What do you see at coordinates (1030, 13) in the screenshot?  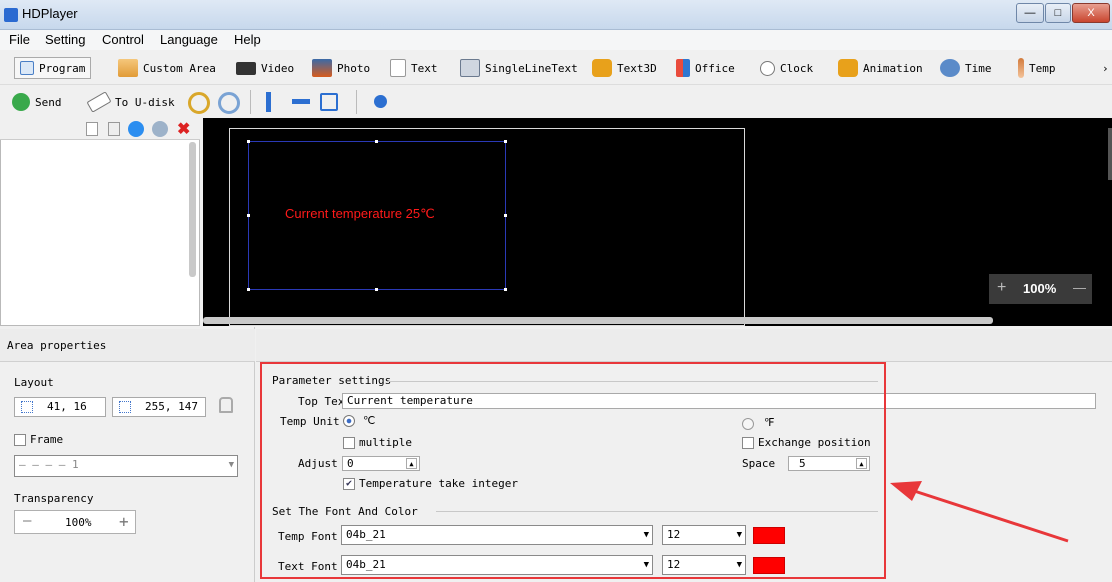 I see `minimize-button: —` at bounding box center [1030, 13].